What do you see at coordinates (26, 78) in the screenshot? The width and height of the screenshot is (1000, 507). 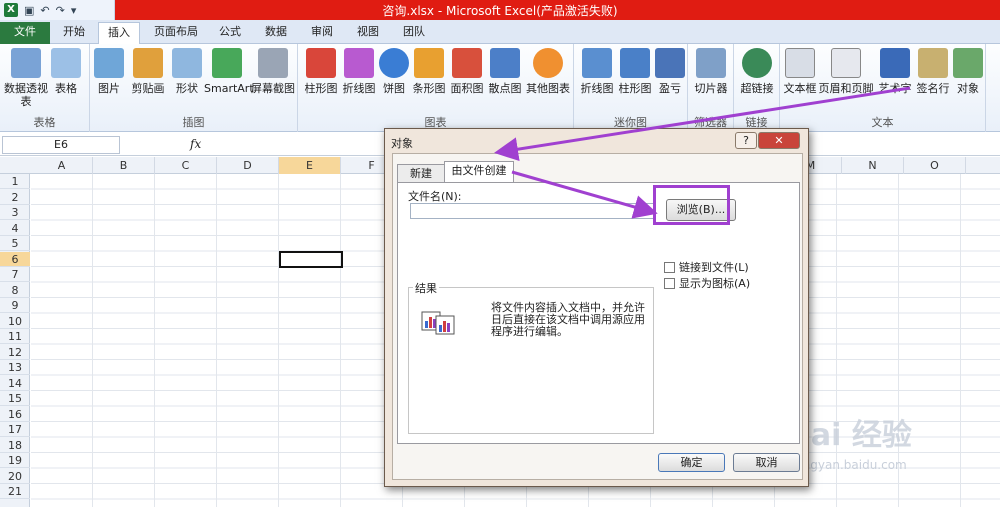 I see `pivot-table-button: 数据透视表` at bounding box center [26, 78].